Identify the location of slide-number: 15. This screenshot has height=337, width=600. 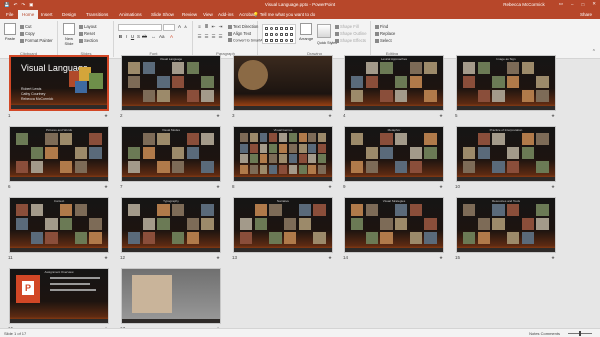
(458, 257).